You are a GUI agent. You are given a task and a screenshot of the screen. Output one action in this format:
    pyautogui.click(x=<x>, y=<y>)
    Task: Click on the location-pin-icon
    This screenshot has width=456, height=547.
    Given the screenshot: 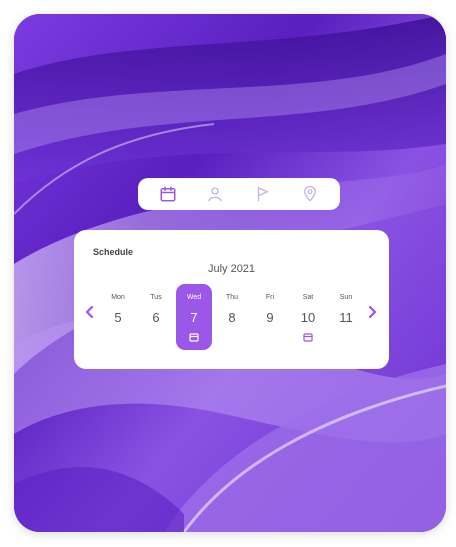 What is the action you would take?
    pyautogui.click(x=310, y=193)
    